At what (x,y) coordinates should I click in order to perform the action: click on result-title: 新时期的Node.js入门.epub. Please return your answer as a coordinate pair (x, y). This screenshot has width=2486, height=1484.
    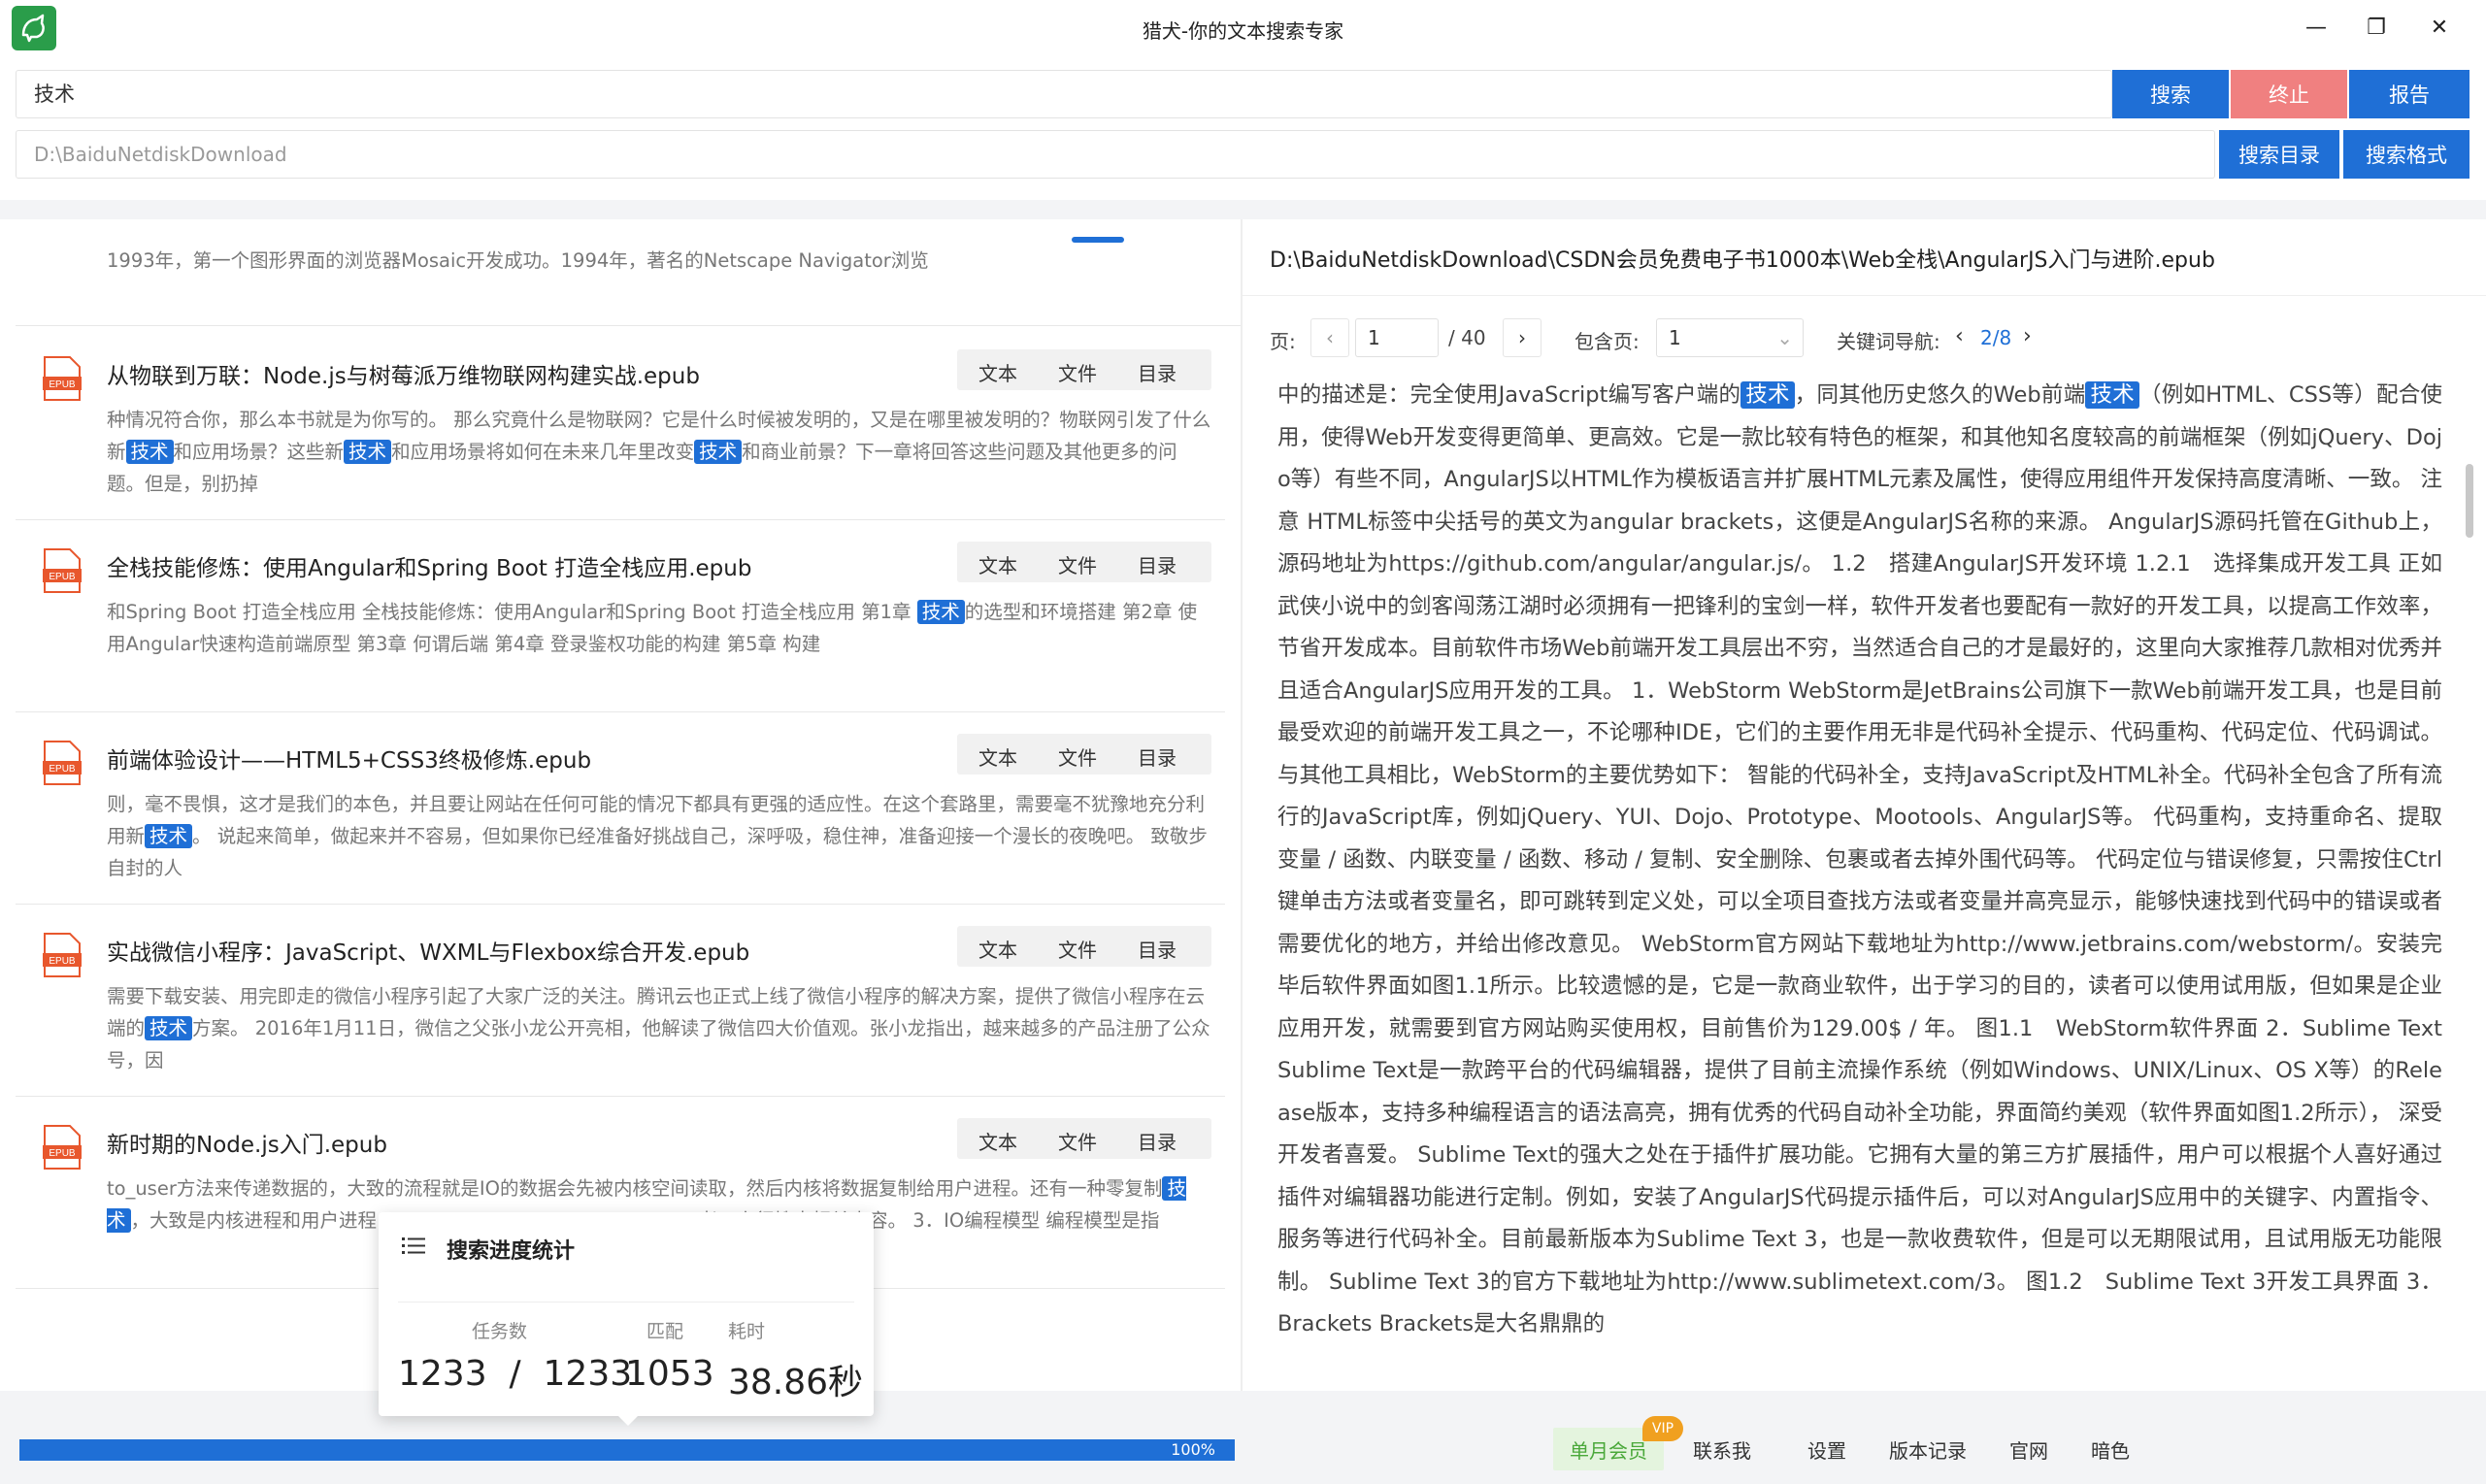
    Looking at the image, I should click on (247, 1142).